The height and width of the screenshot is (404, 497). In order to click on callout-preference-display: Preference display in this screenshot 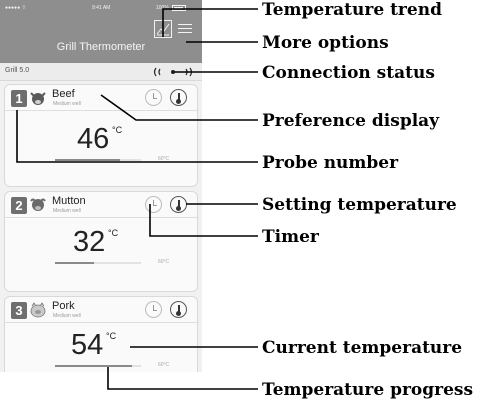, I will do `click(351, 121)`.